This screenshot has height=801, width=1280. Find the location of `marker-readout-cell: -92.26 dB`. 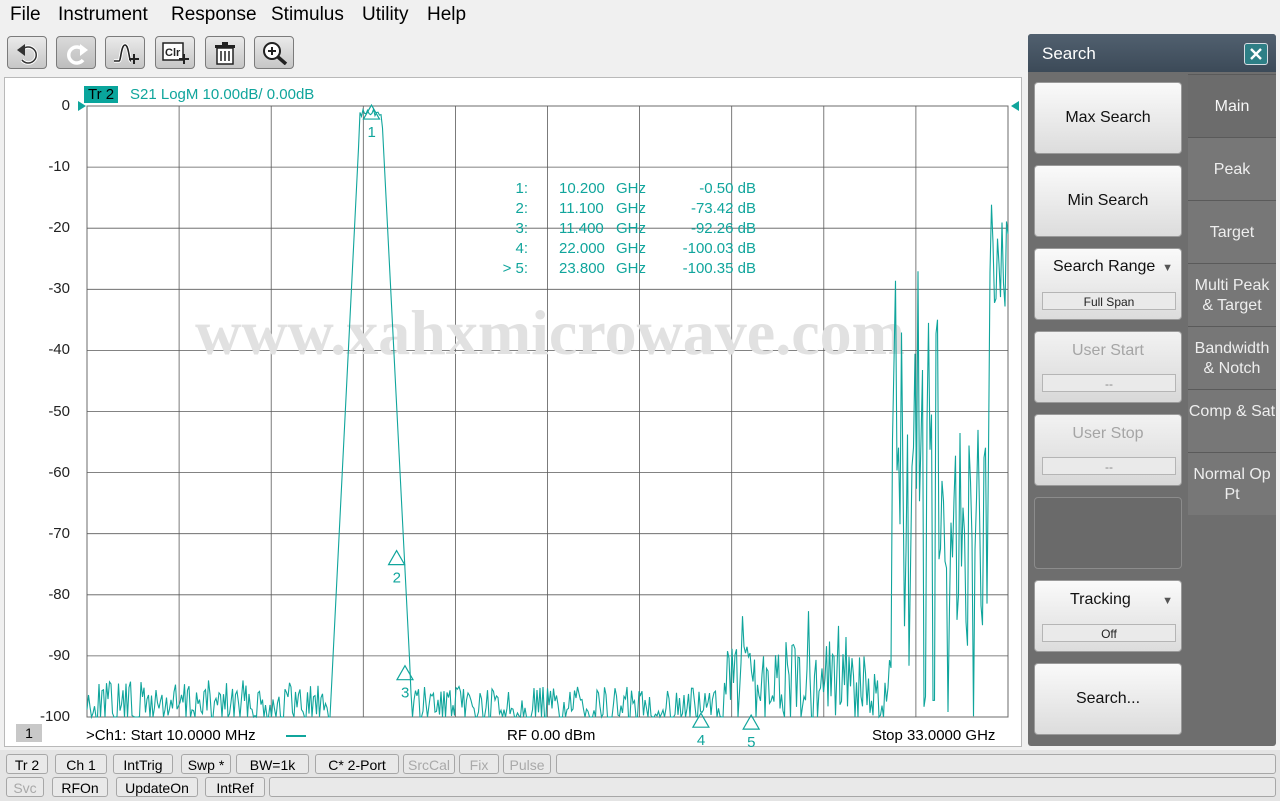

marker-readout-cell: -92.26 dB is located at coordinates (723, 228).